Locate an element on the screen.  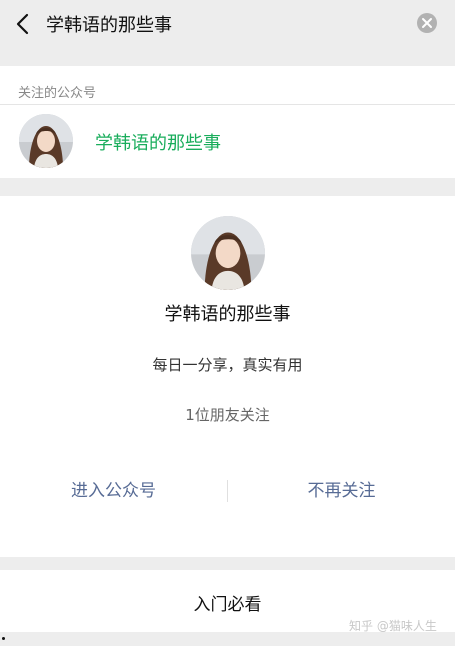
enter-account-button: 进入公众号 is located at coordinates (113, 491).